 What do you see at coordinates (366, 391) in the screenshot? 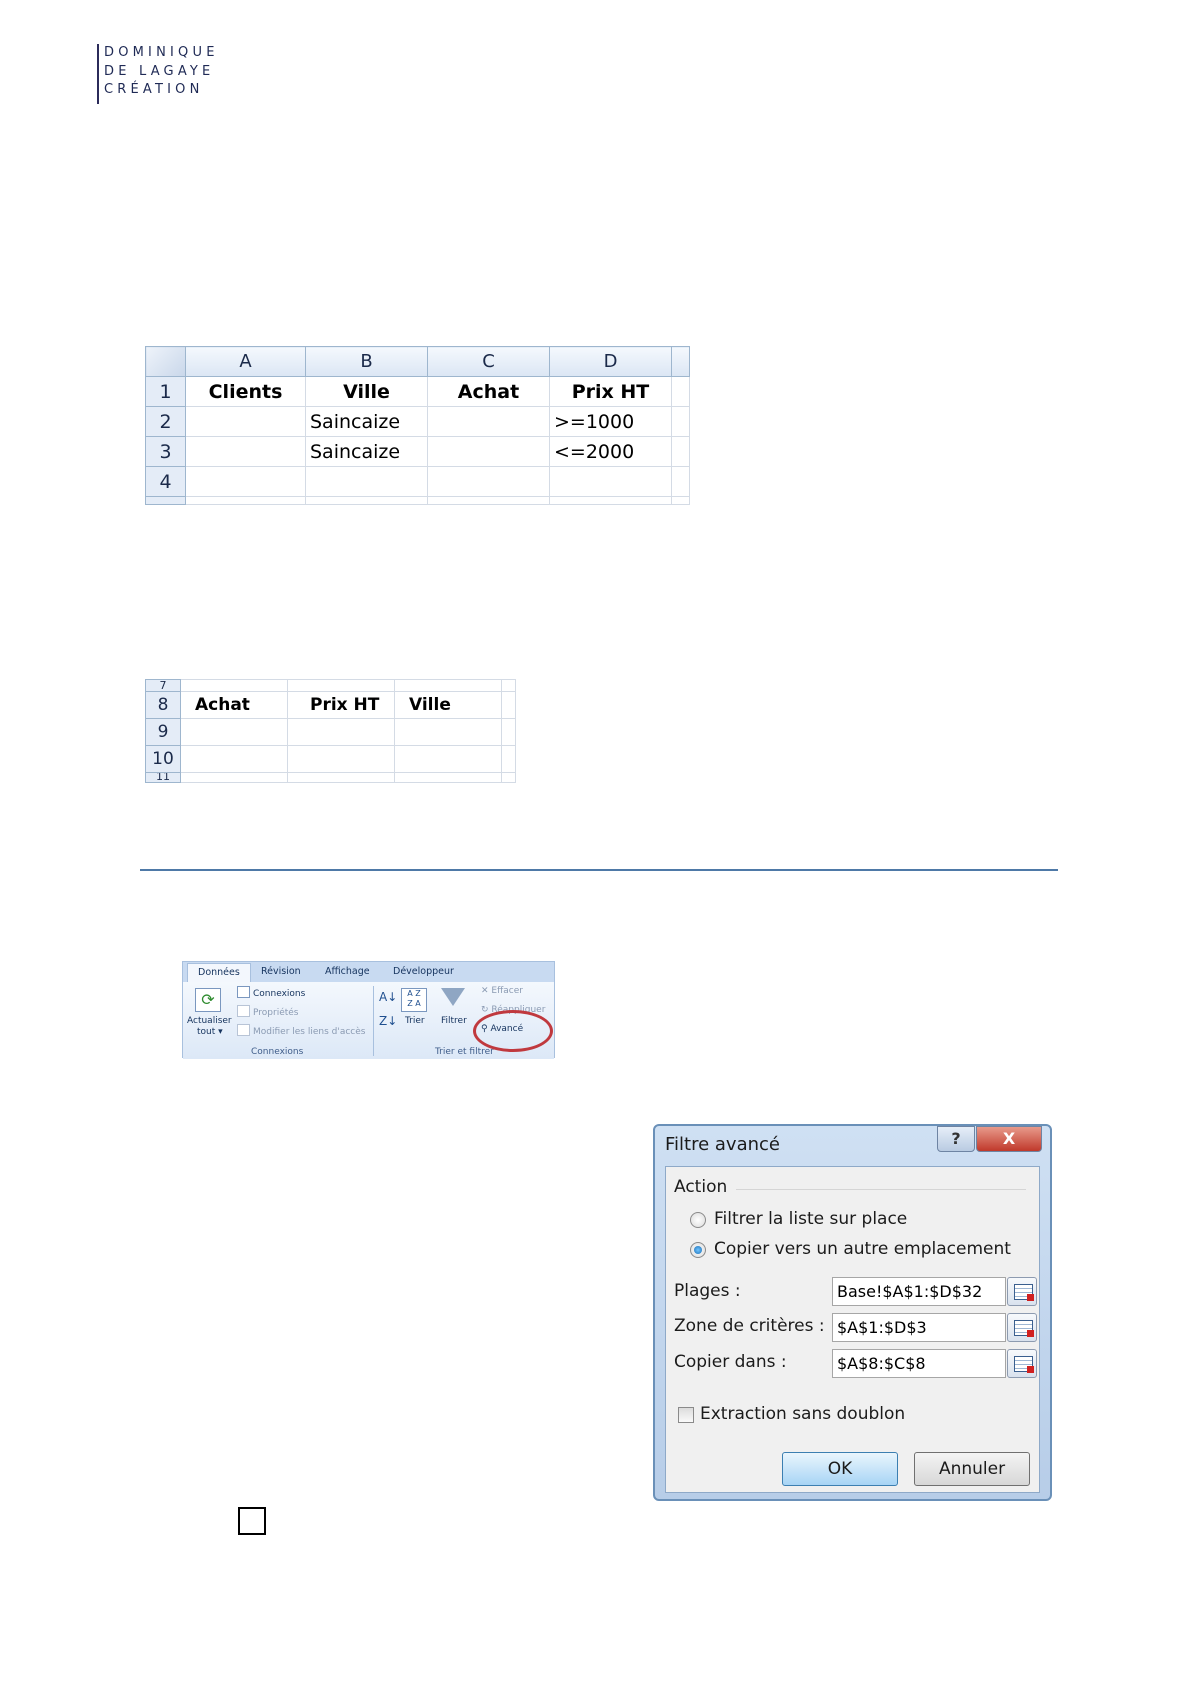
I see `cell-b1: Ville` at bounding box center [366, 391].